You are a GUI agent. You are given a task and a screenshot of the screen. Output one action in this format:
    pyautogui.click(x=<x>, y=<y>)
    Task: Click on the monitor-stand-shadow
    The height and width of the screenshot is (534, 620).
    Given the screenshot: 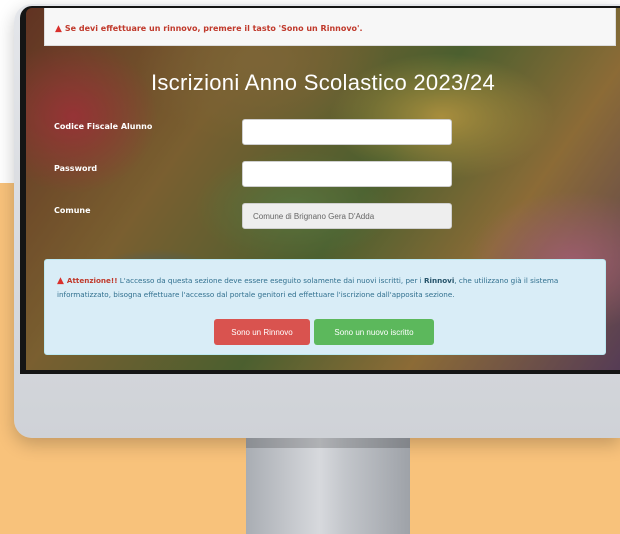 What is the action you would take?
    pyautogui.click(x=328, y=443)
    